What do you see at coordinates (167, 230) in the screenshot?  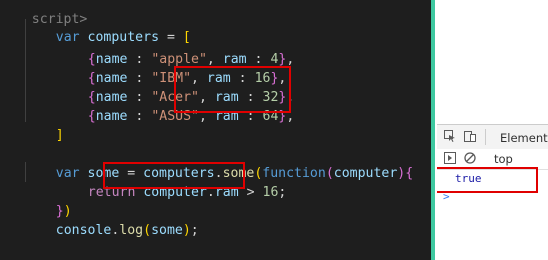 I see `argument: some` at bounding box center [167, 230].